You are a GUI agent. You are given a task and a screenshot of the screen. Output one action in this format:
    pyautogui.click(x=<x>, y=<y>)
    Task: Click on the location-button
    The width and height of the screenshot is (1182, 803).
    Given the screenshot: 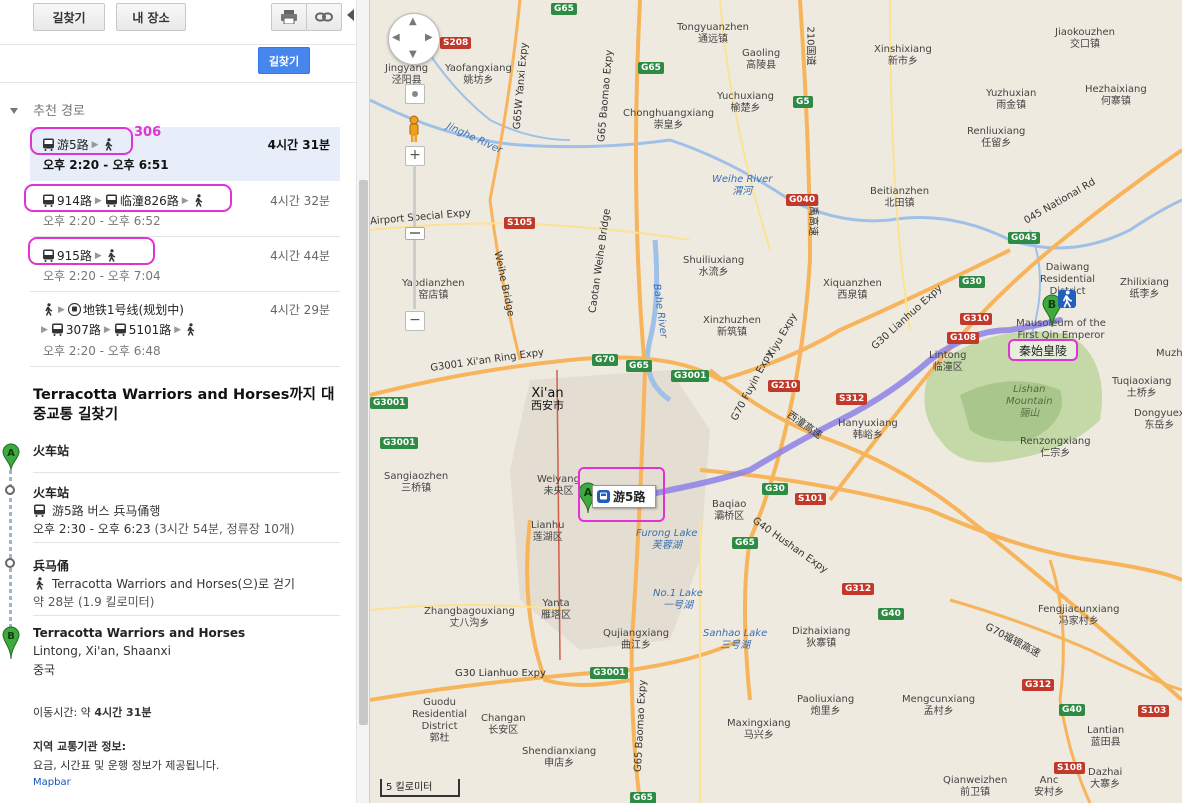 What is the action you would take?
    pyautogui.click(x=415, y=94)
    